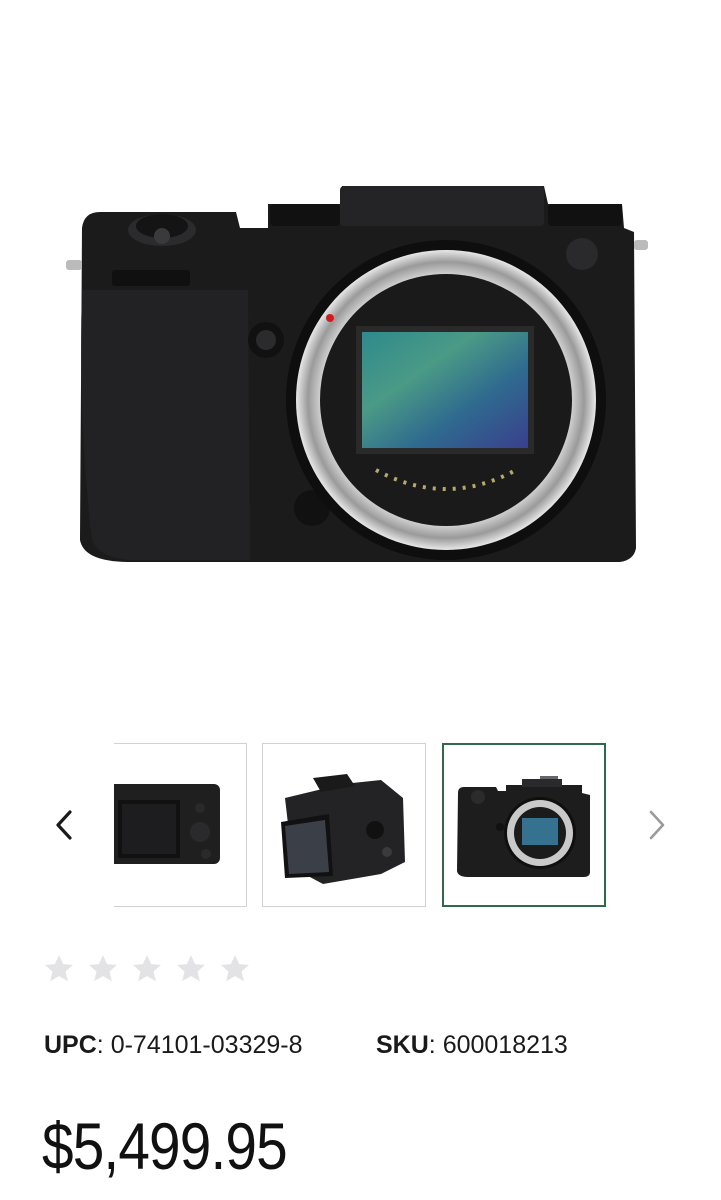  I want to click on upc-value: : 0-74101-03329-8, so click(199, 1045).